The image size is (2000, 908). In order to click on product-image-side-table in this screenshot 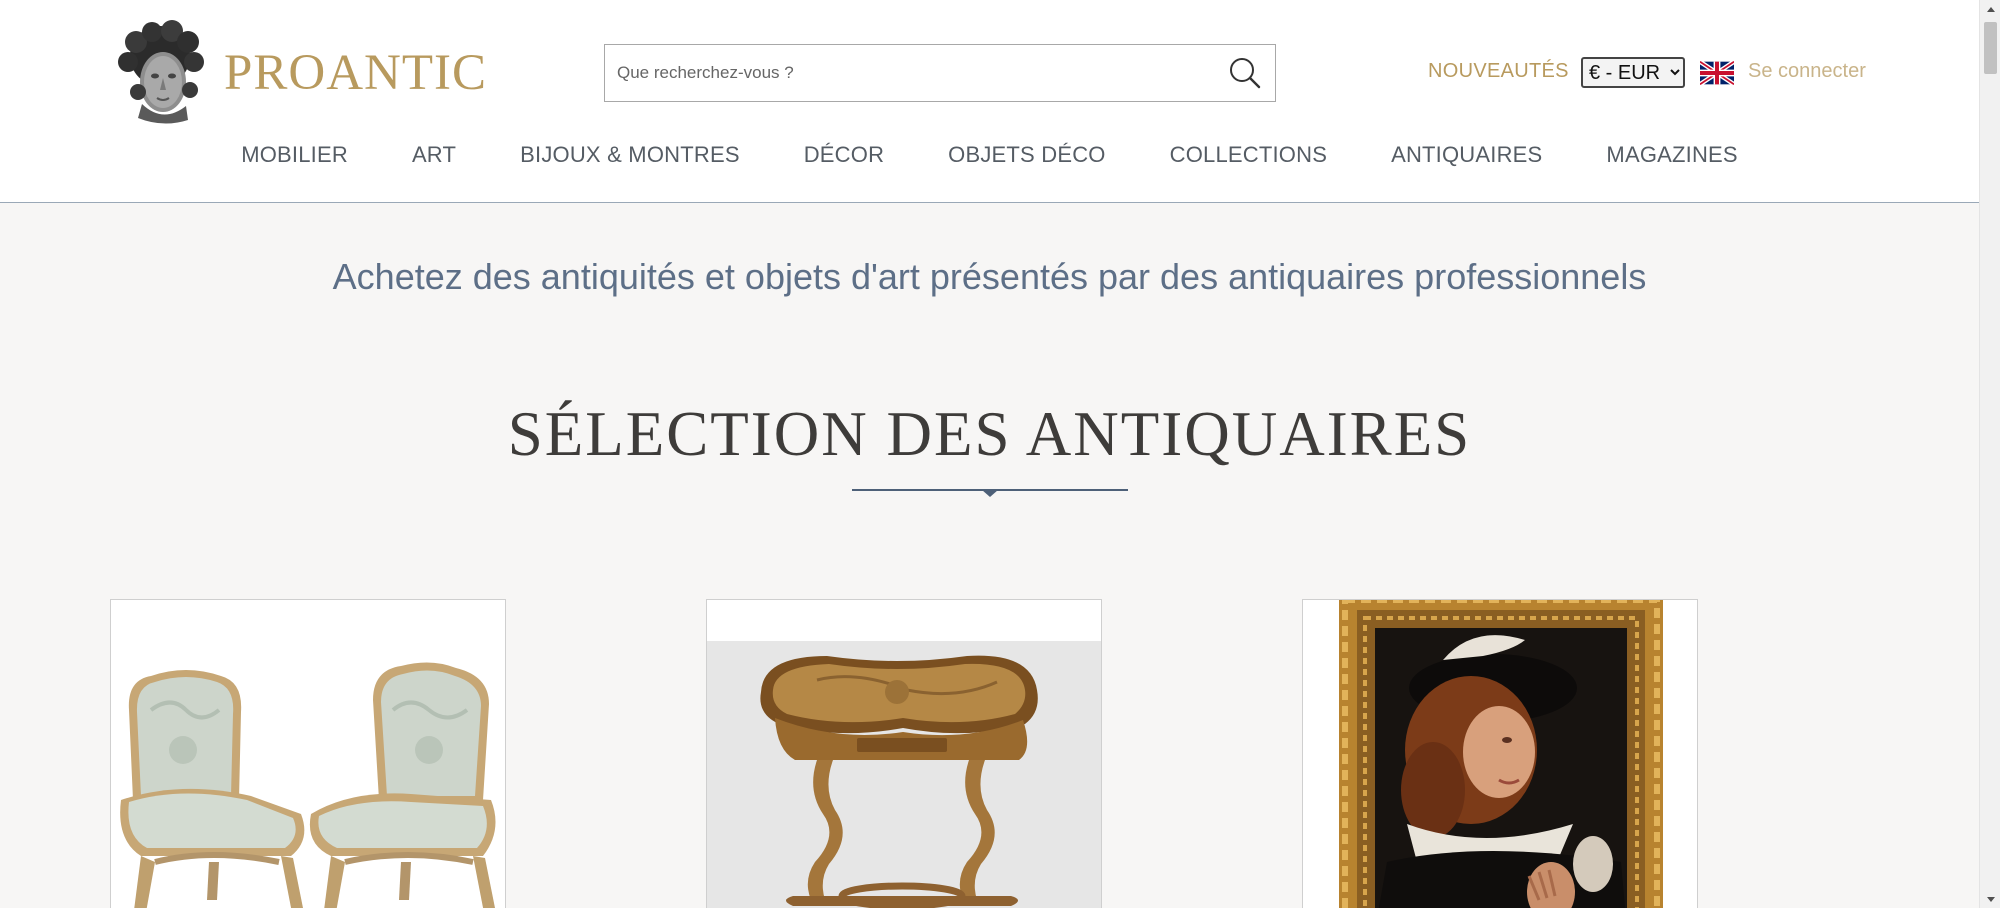, I will do `click(904, 754)`.